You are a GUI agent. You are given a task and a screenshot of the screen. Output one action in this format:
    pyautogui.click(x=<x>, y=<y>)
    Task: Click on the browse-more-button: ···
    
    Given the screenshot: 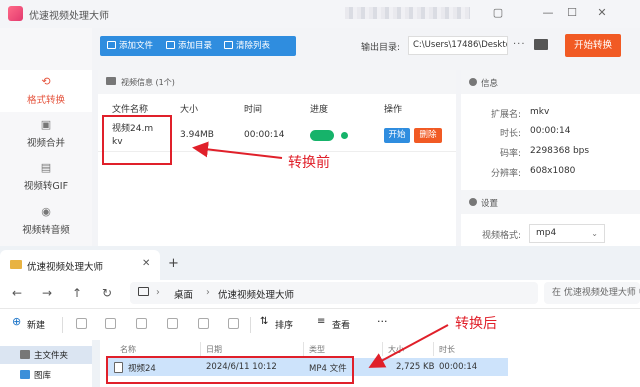 What is the action you would take?
    pyautogui.click(x=519, y=44)
    